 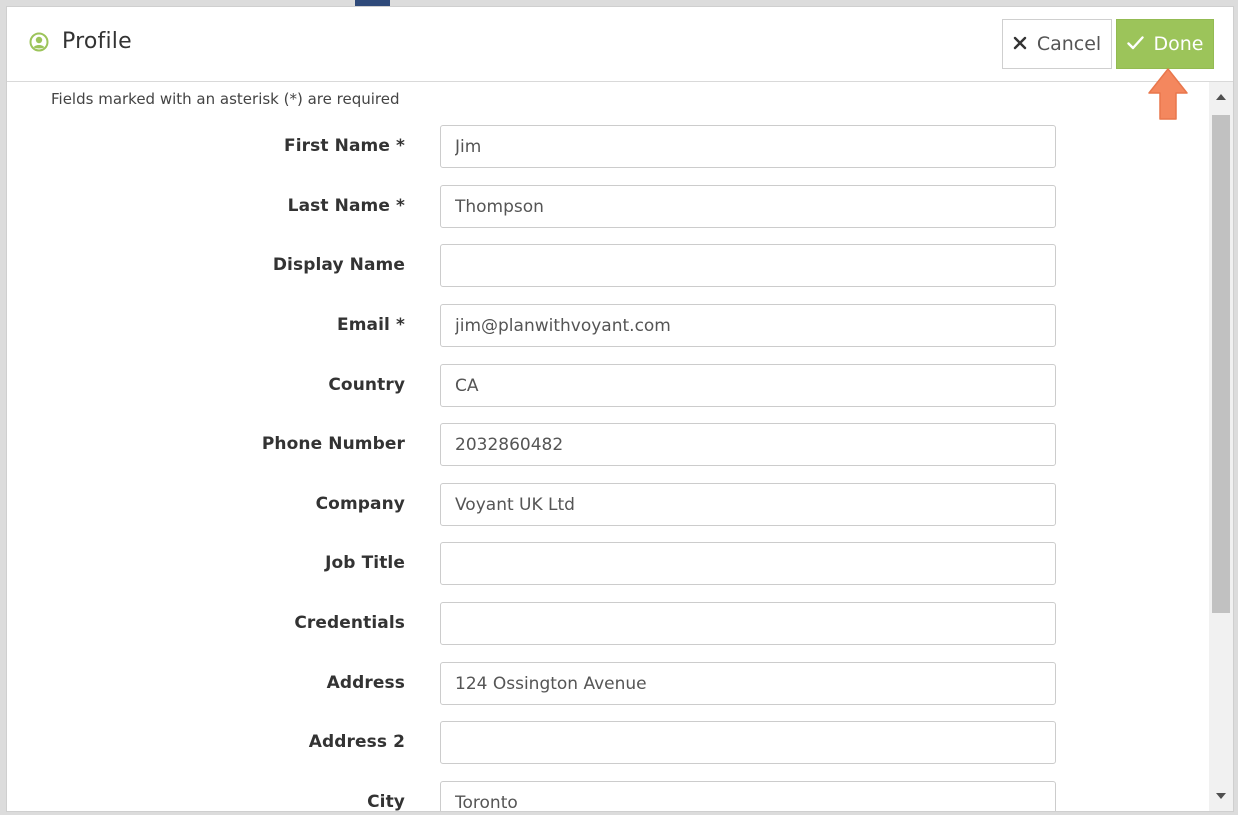 I want to click on display-name-label: Display Name, so click(x=338, y=265).